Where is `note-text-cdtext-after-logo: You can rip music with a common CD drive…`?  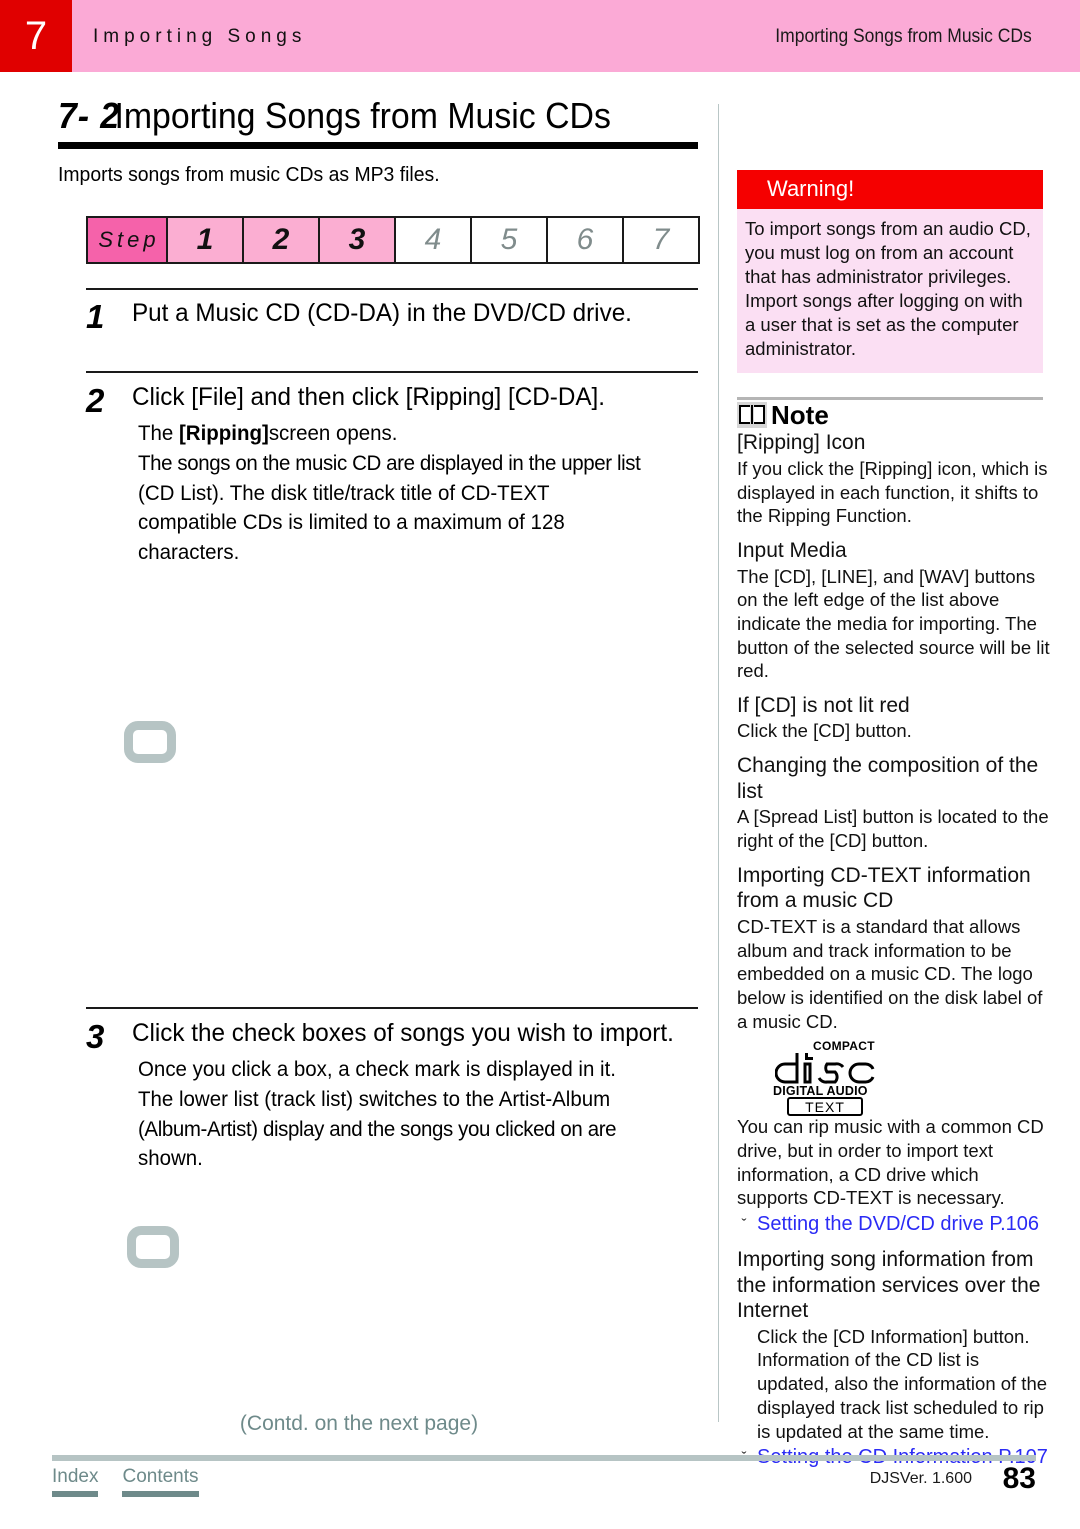
note-text-cdtext-after-logo: You can rip music with a common CD drive… is located at coordinates (890, 1162).